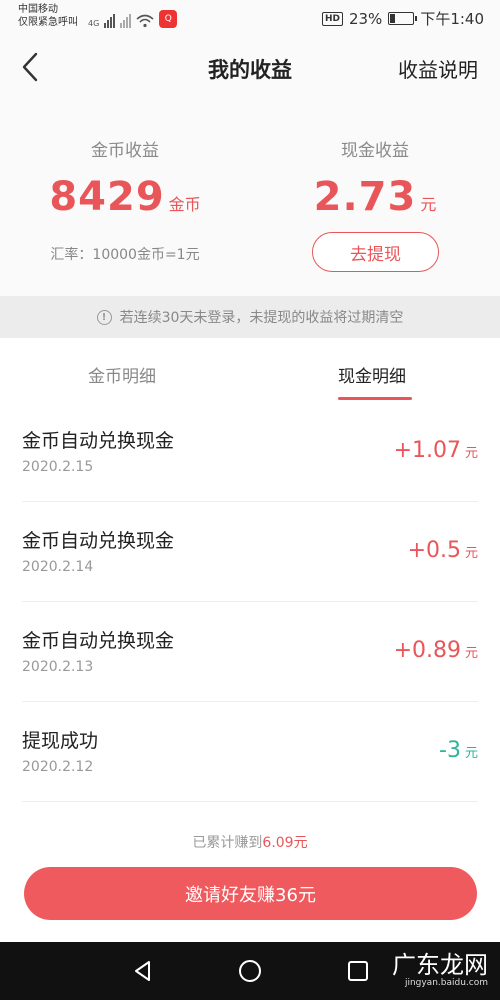 This screenshot has height=1000, width=500. What do you see at coordinates (375, 398) in the screenshot?
I see `active-tab-indicator` at bounding box center [375, 398].